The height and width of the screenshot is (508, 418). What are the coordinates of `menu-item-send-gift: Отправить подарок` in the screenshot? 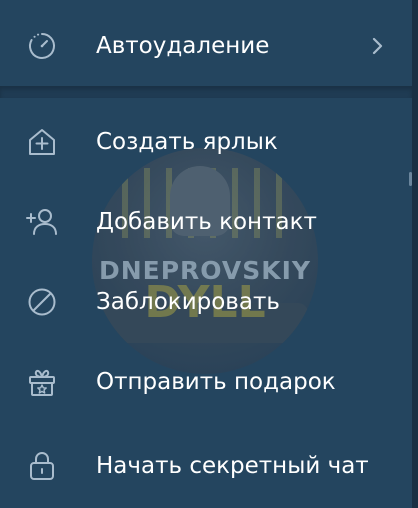 It's located at (206, 382).